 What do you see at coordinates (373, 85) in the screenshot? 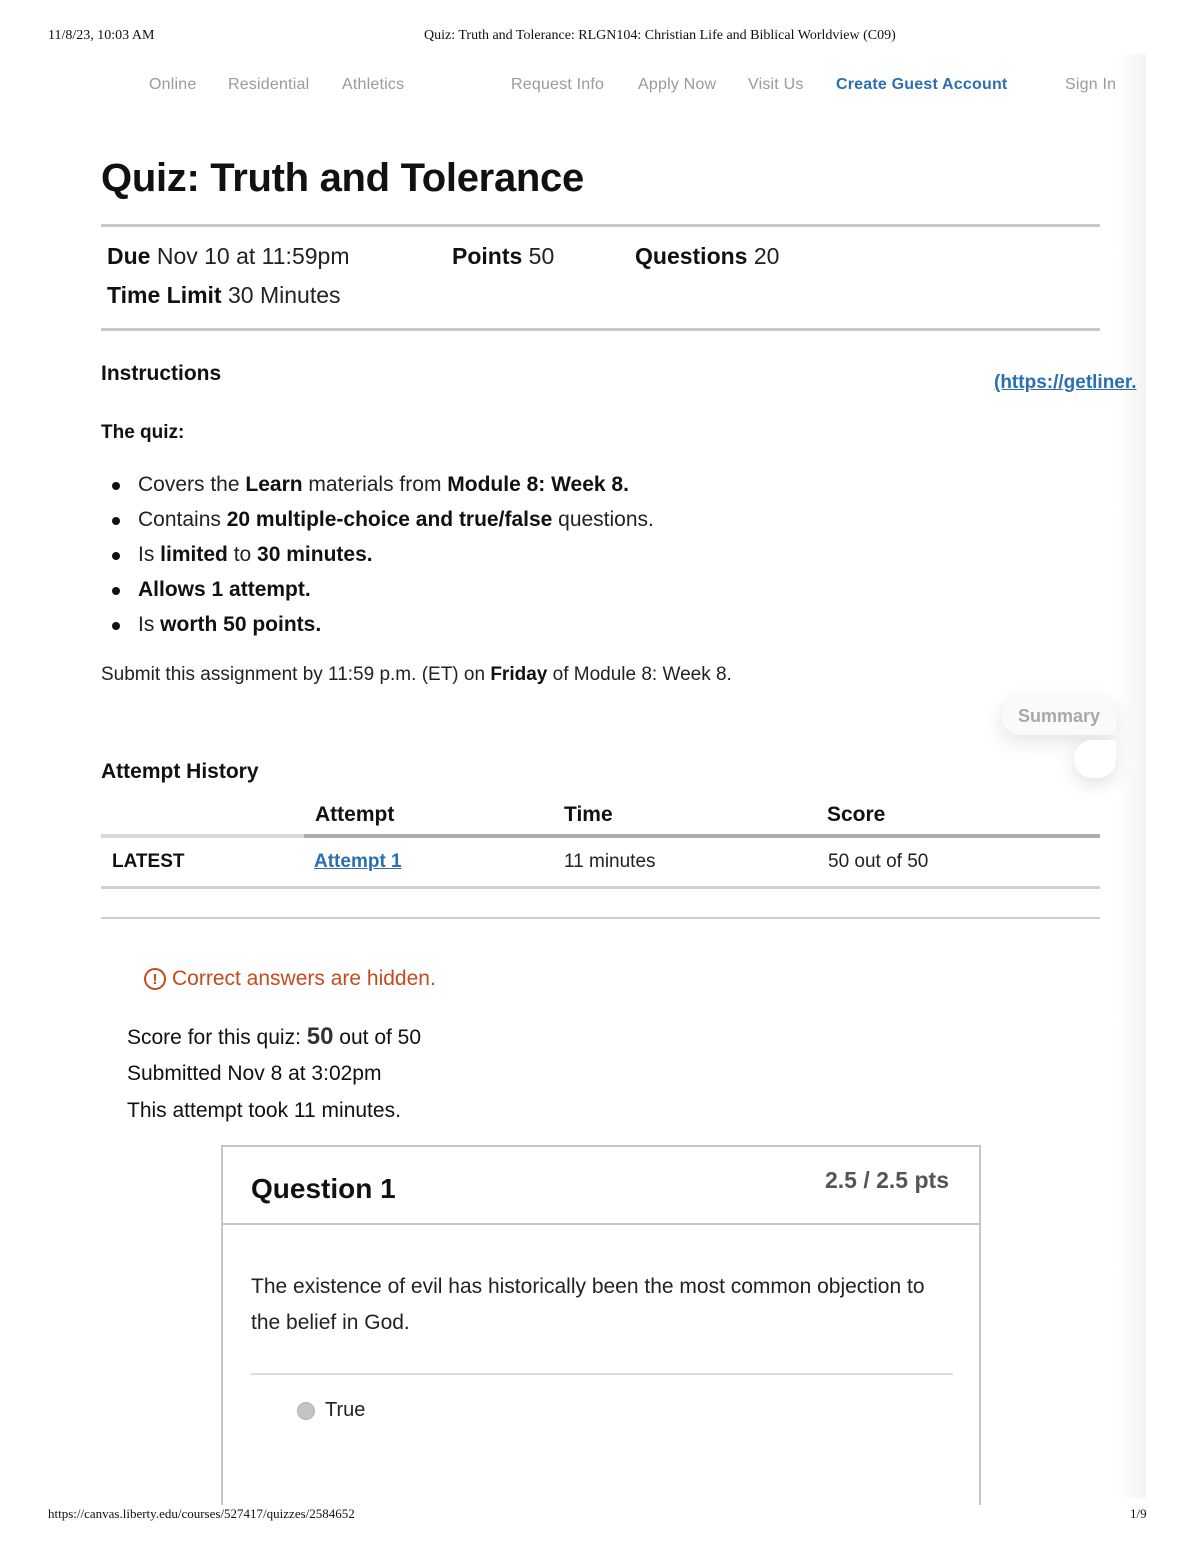
I see `nav-athletics: Athletics` at bounding box center [373, 85].